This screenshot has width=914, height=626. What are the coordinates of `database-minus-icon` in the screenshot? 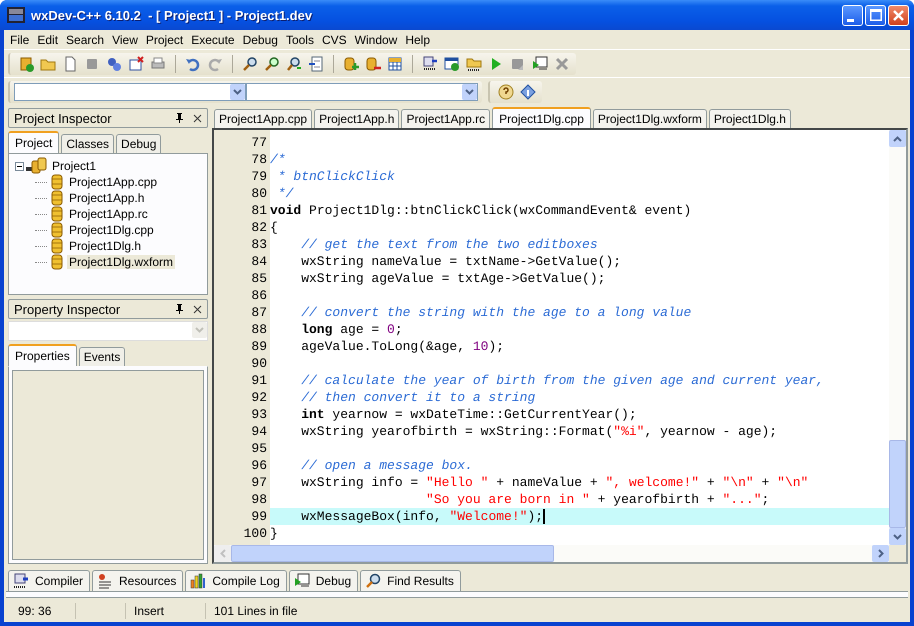 It's located at (373, 64).